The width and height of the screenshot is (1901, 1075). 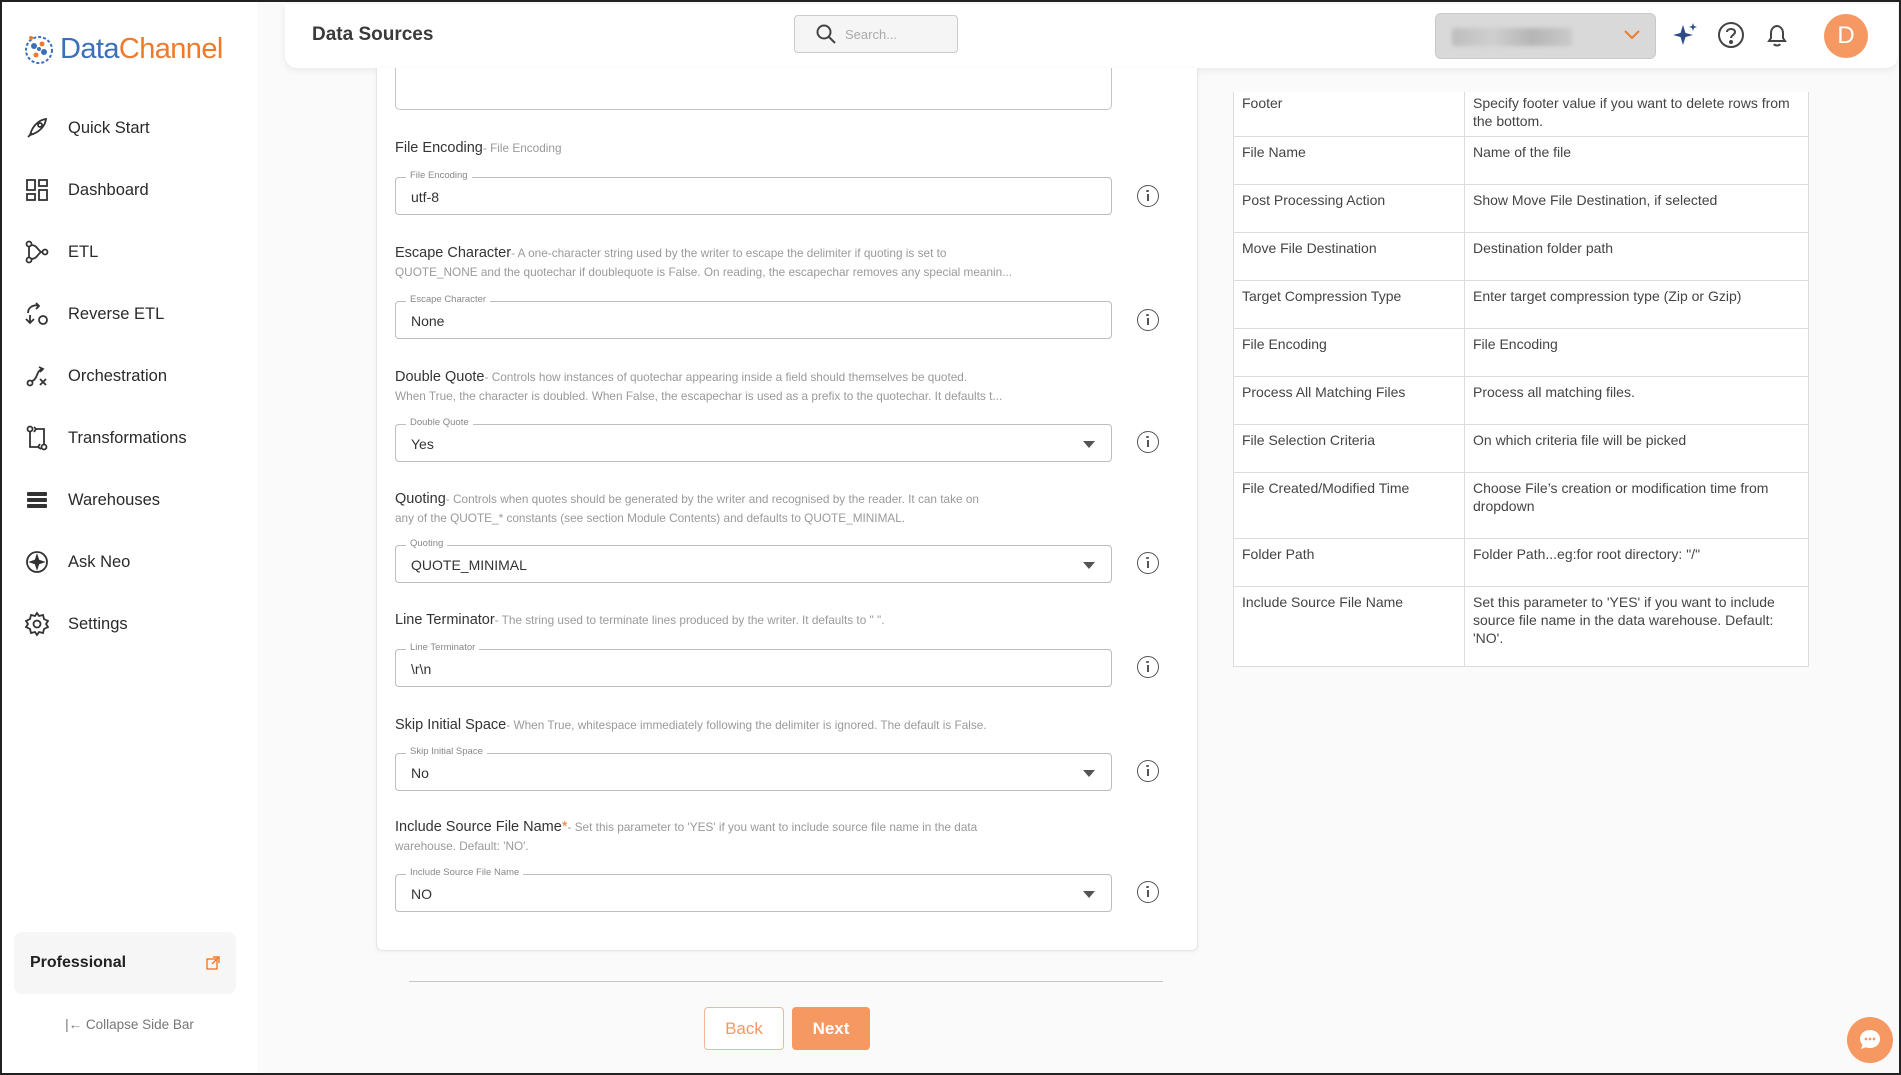 What do you see at coordinates (1685, 35) in the screenshot?
I see `sparkle-icon` at bounding box center [1685, 35].